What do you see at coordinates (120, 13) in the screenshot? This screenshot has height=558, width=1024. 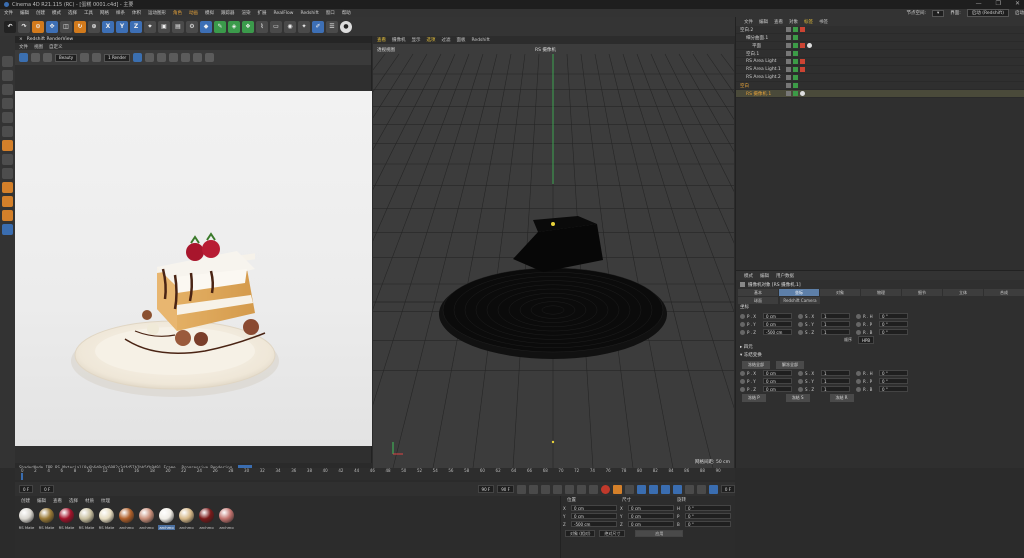 I see `menu-item-7: 样条` at bounding box center [120, 13].